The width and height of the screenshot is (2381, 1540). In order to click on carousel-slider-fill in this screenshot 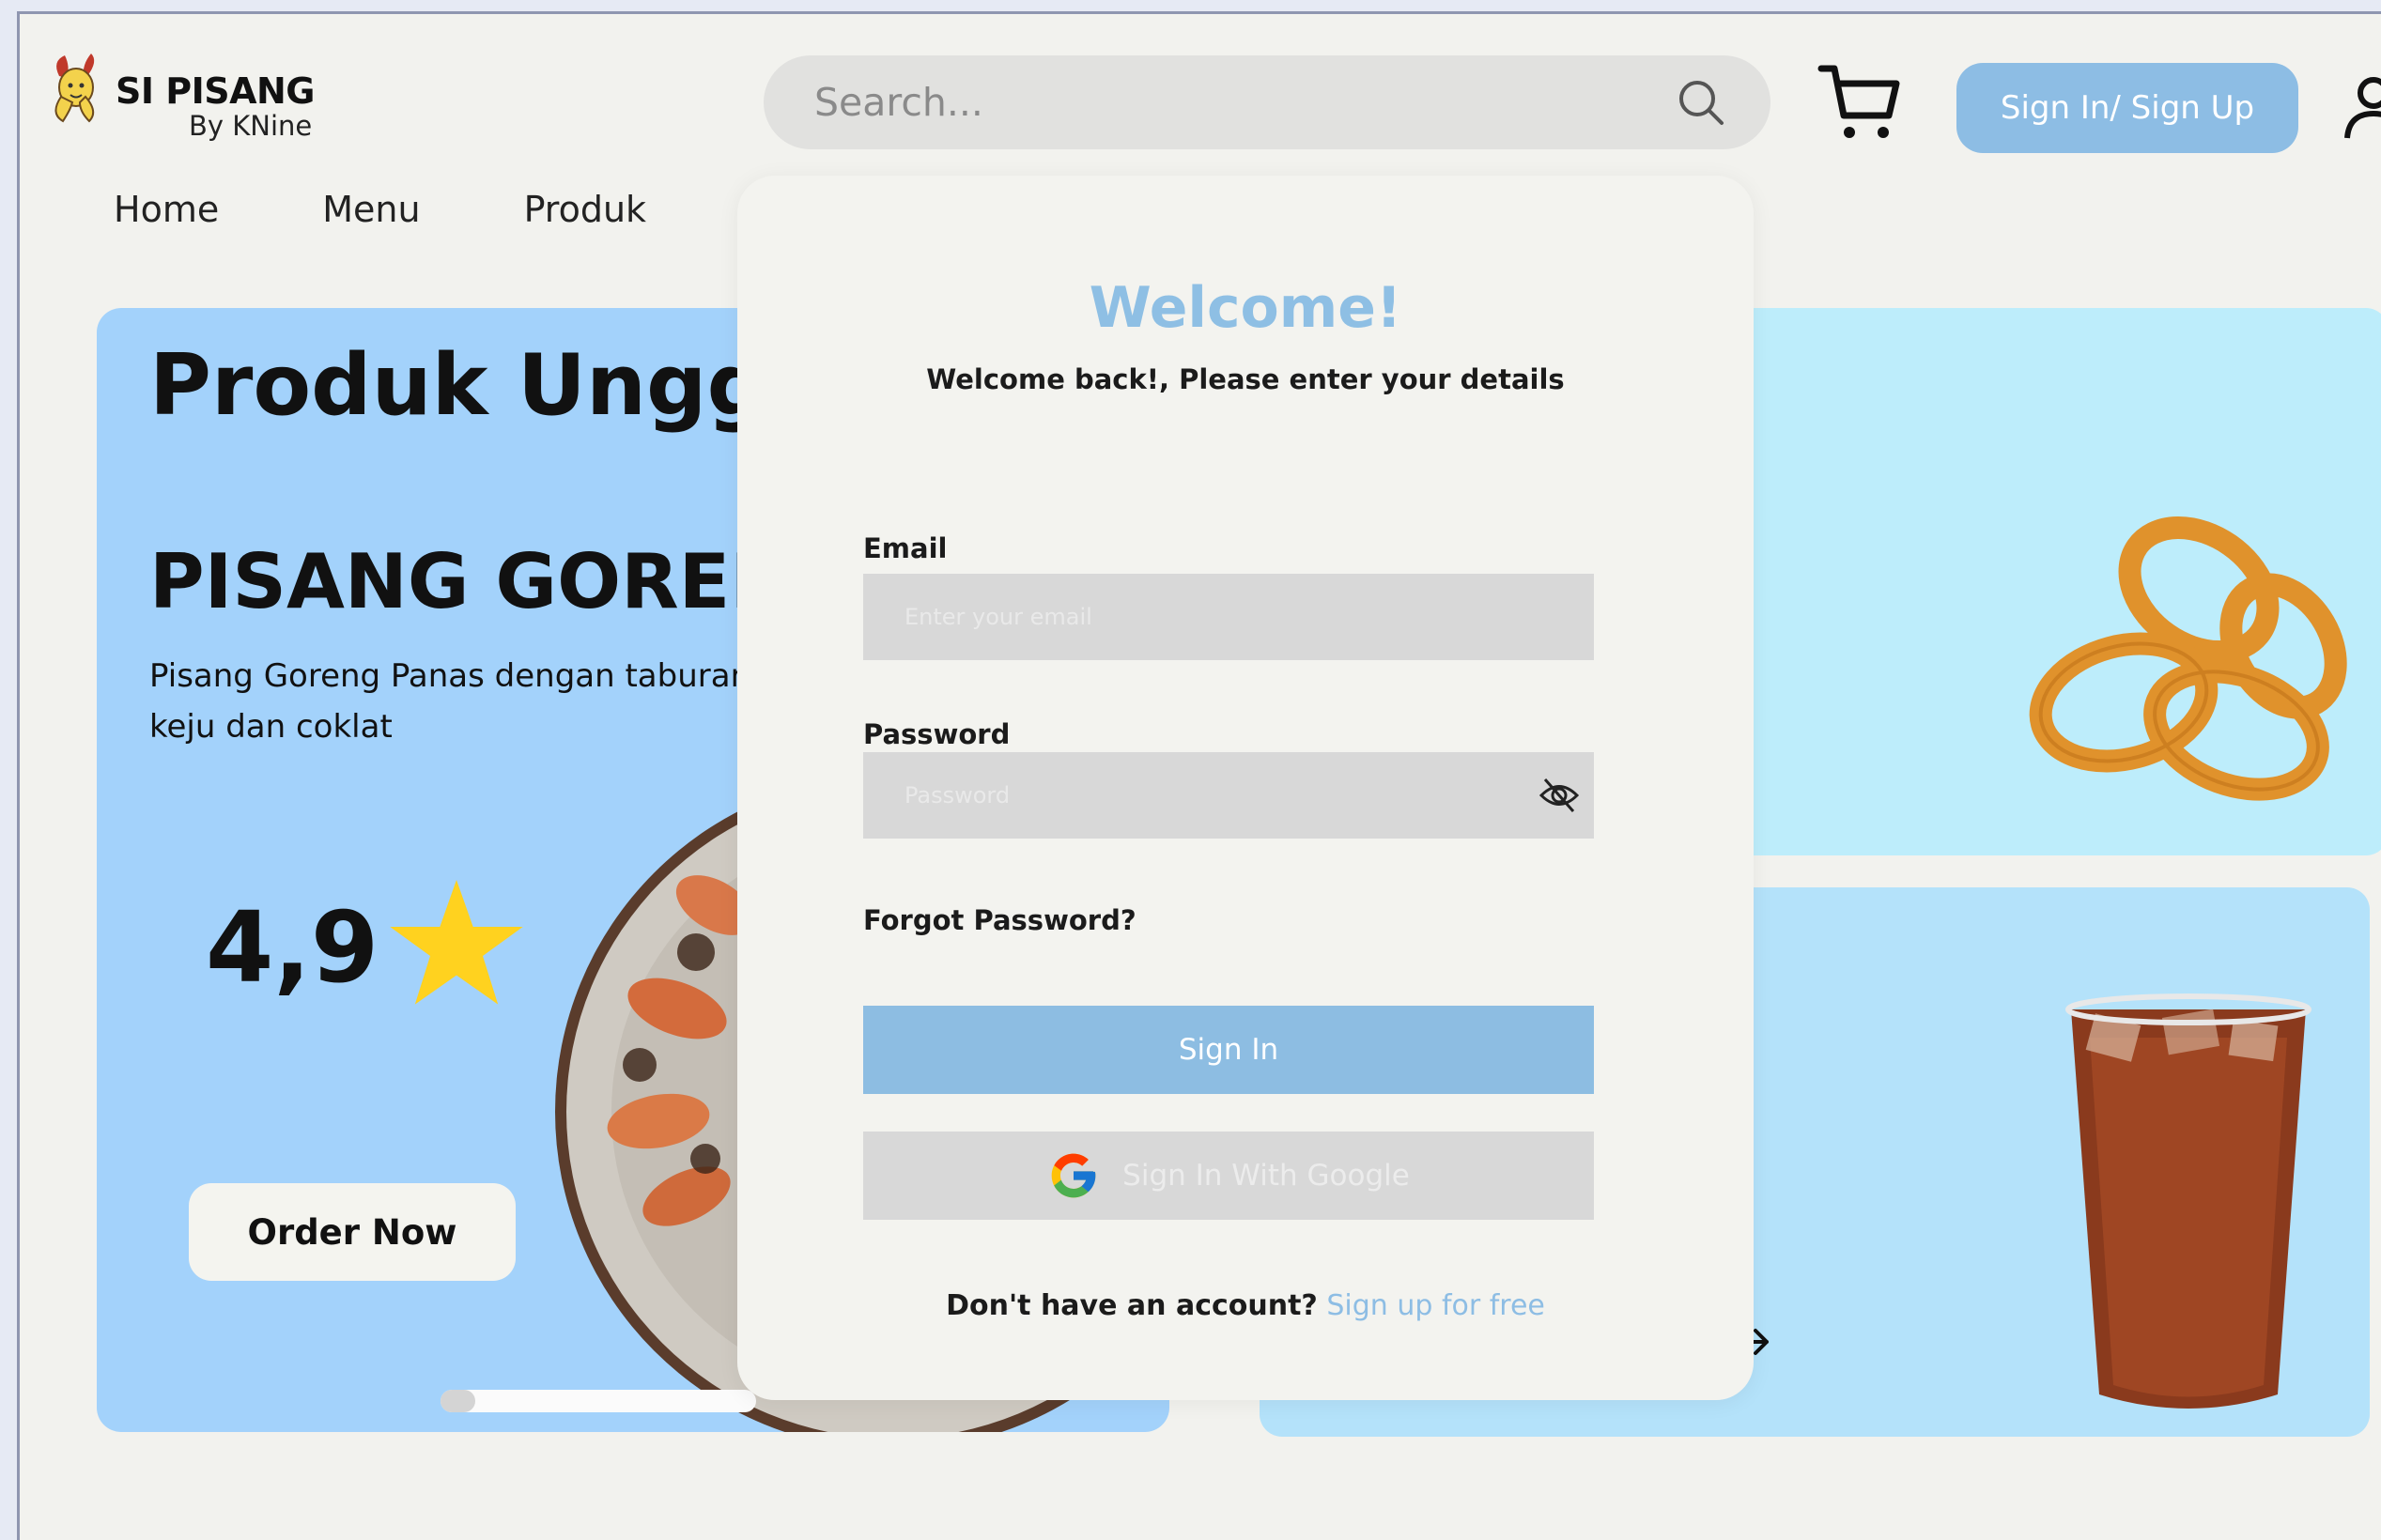, I will do `click(458, 1401)`.